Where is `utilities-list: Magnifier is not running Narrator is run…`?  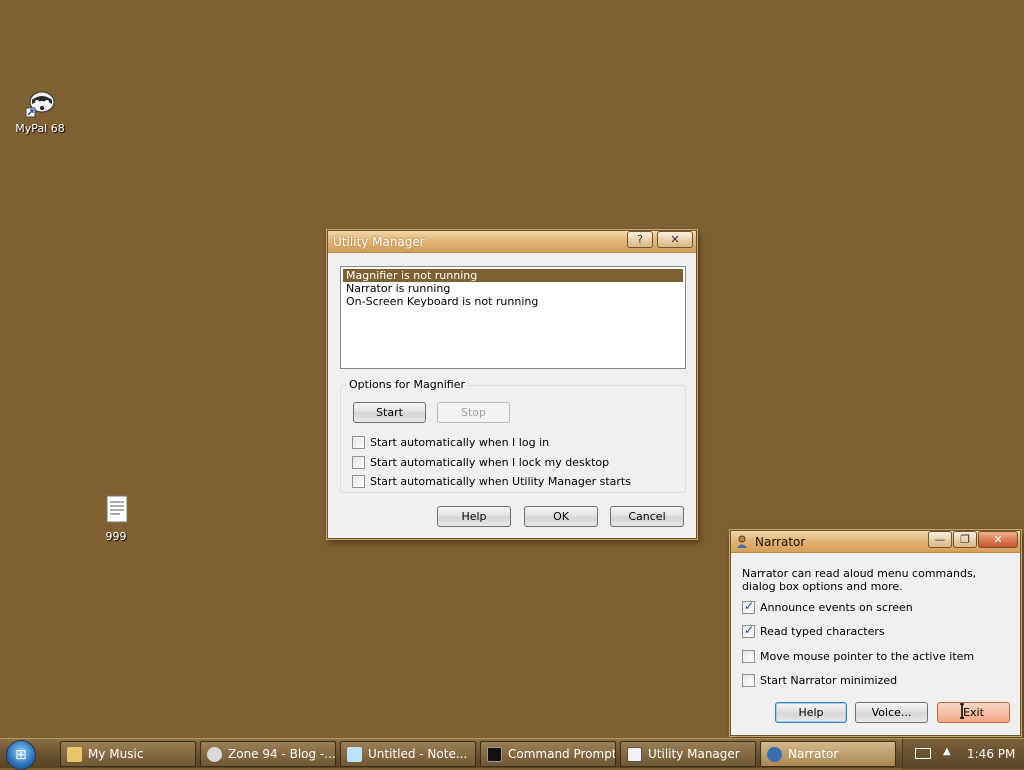 utilities-list: Magnifier is not running Narrator is run… is located at coordinates (513, 317).